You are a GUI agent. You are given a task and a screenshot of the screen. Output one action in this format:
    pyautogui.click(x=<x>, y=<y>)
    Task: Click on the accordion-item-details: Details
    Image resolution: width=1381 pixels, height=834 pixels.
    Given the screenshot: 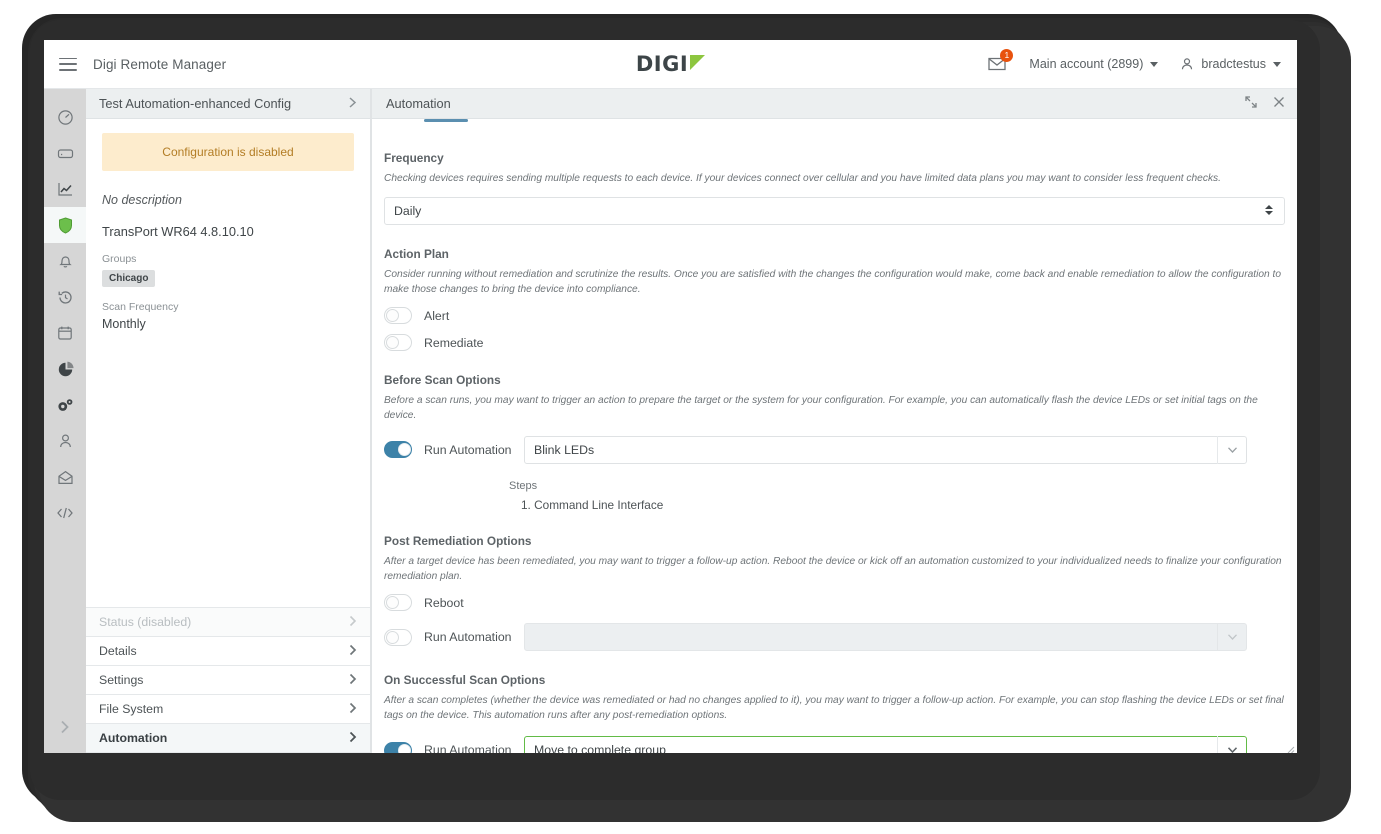 What is the action you would take?
    pyautogui.click(x=228, y=651)
    